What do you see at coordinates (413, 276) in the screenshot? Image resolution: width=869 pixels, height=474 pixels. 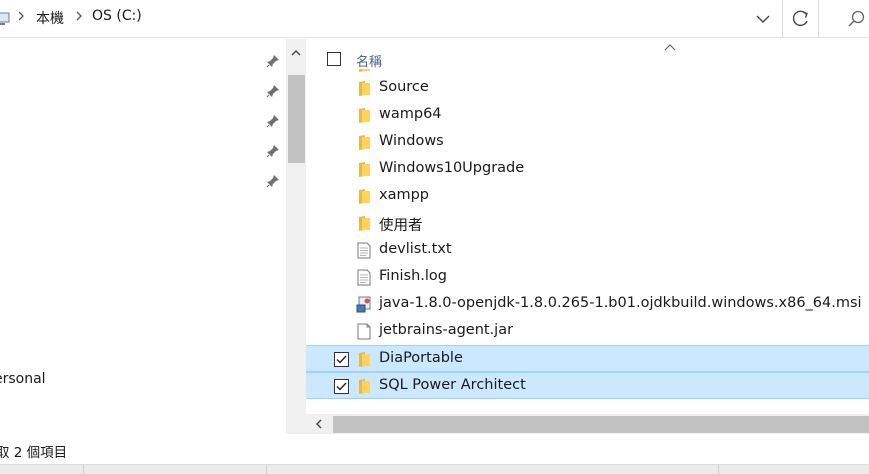 I see `file-name: Finish.log` at bounding box center [413, 276].